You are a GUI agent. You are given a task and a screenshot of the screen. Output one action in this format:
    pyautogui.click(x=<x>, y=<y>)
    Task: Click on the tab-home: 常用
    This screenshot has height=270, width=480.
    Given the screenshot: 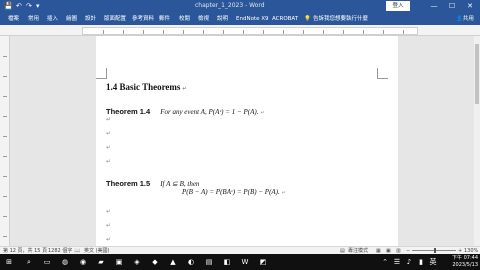 What is the action you would take?
    pyautogui.click(x=33, y=19)
    